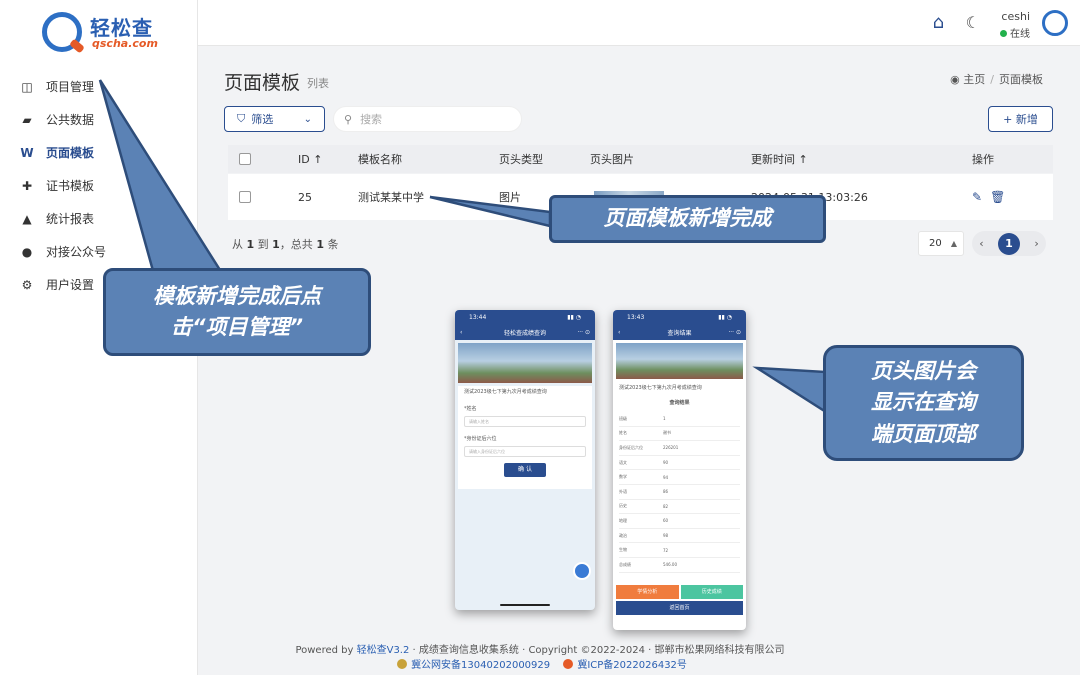  Describe the element at coordinates (632, 665) in the screenshot. I see `icp-record-link: 冀ICP备2022026432号` at that location.